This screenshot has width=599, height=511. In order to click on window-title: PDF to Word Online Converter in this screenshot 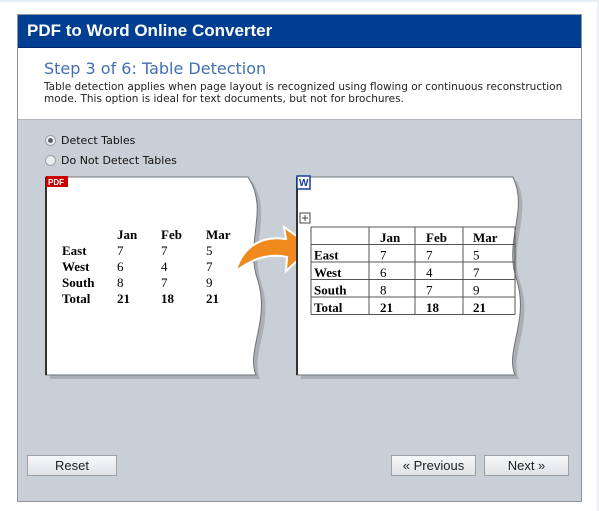, I will do `click(150, 30)`.